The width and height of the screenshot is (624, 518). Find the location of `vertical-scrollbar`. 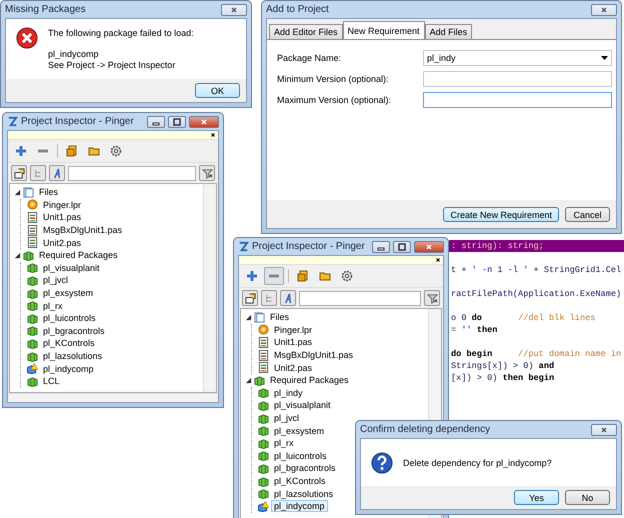

vertical-scrollbar is located at coordinates (209, 288).